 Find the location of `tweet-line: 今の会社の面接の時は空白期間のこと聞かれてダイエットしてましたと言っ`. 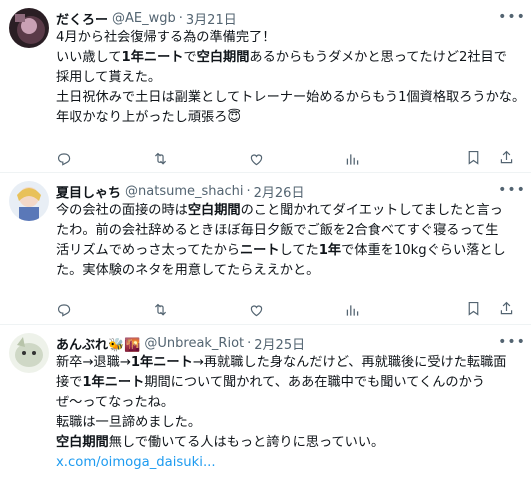

tweet-line: 今の会社の面接の時は空白期間のこと聞かれてダイエットしてましたと言っ is located at coordinates (279, 210).